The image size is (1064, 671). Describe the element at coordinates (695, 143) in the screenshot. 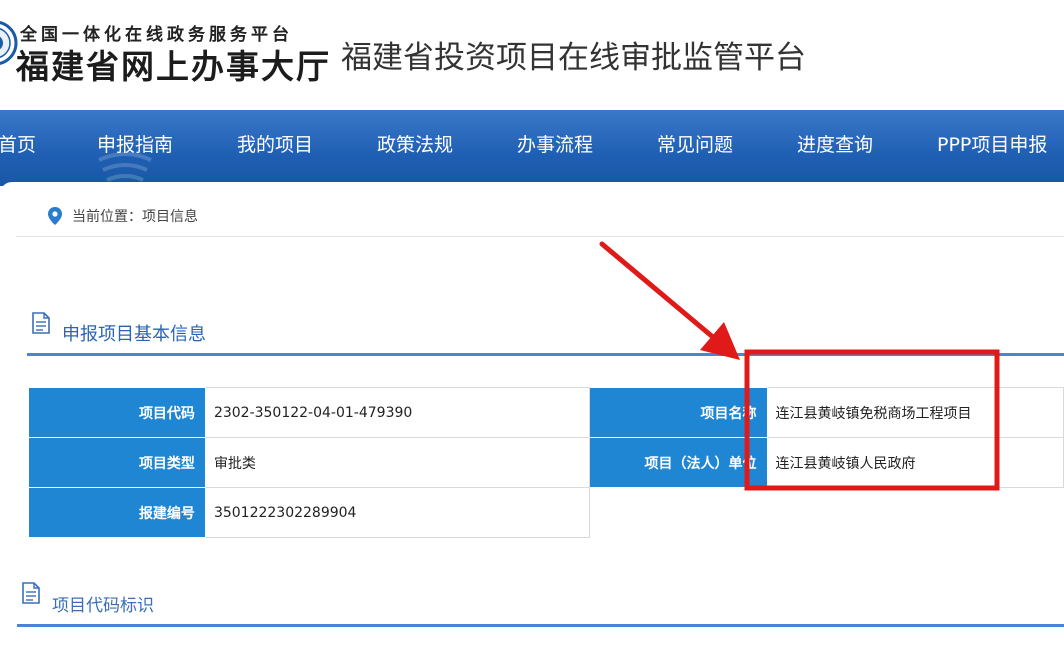

I see `nav-item-faq: 常见问题` at that location.